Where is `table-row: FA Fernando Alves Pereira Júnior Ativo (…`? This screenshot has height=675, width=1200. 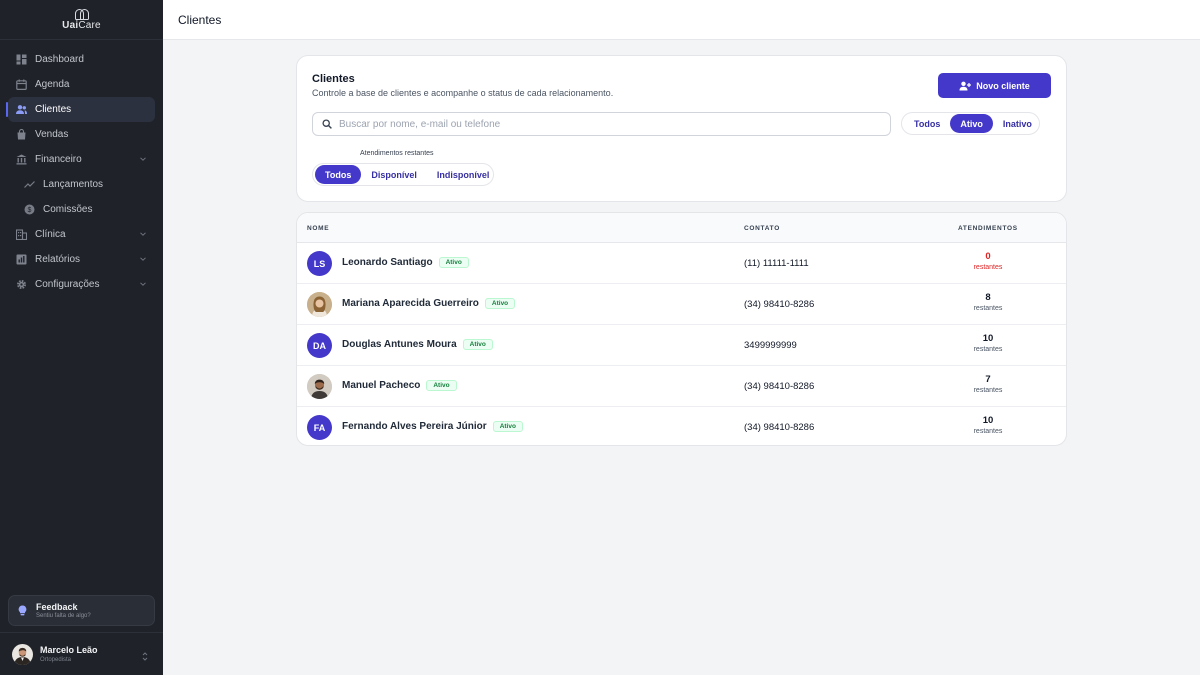
table-row: FA Fernando Alves Pereira Júnior Ativo (… is located at coordinates (681, 426).